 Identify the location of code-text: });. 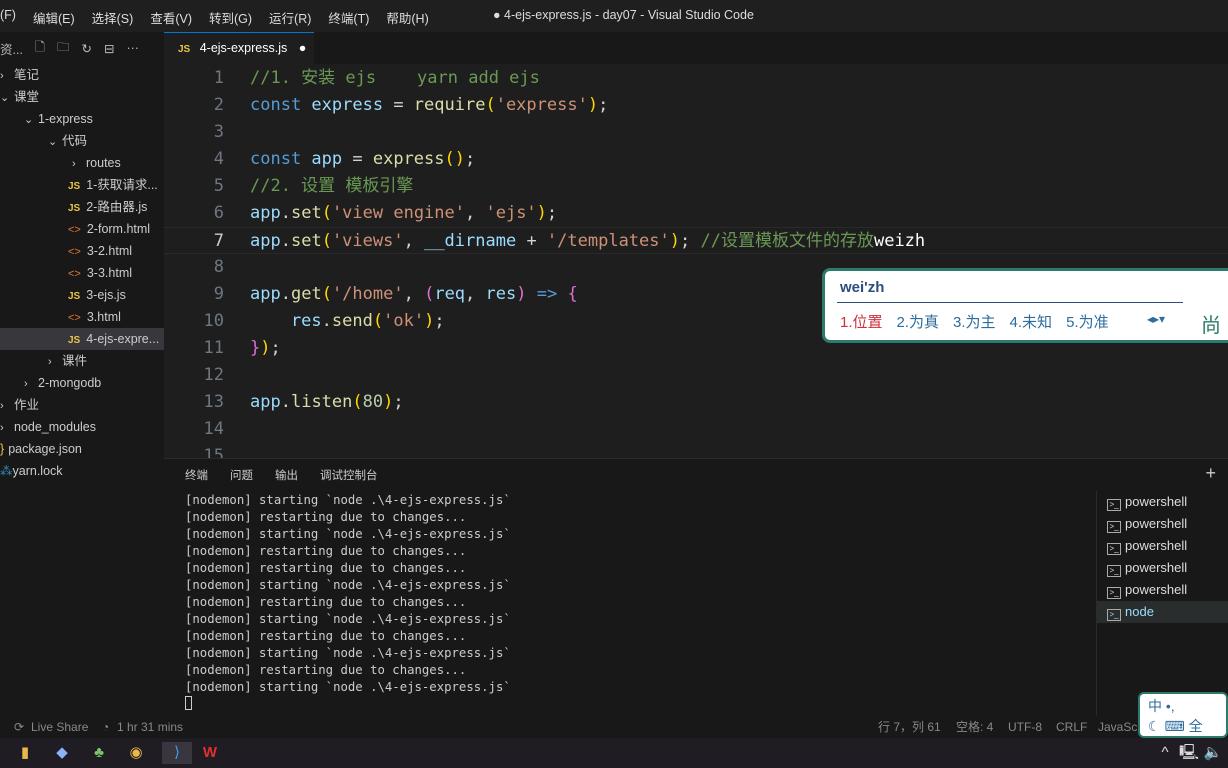
(265, 348).